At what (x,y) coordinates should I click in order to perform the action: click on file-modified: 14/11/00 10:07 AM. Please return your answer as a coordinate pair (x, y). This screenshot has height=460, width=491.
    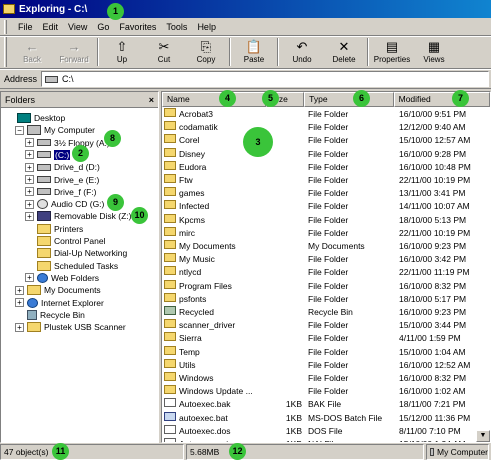
    Looking at the image, I should click on (434, 206).